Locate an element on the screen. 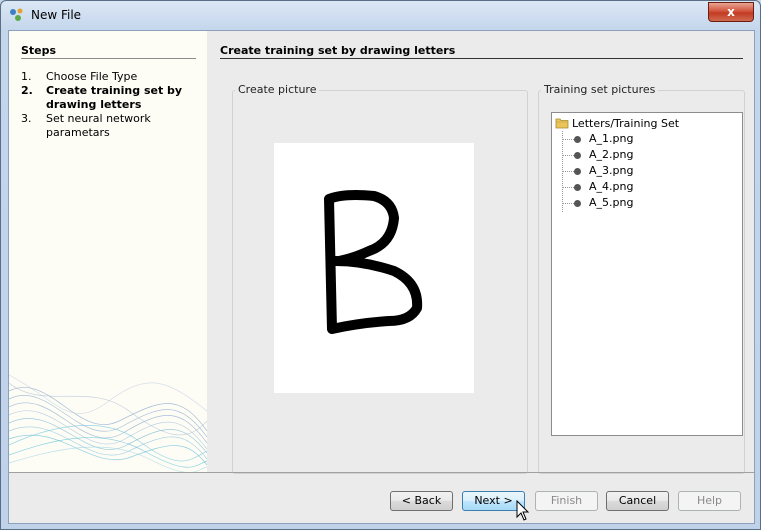  tree-item-label: A_5.png is located at coordinates (611, 202).